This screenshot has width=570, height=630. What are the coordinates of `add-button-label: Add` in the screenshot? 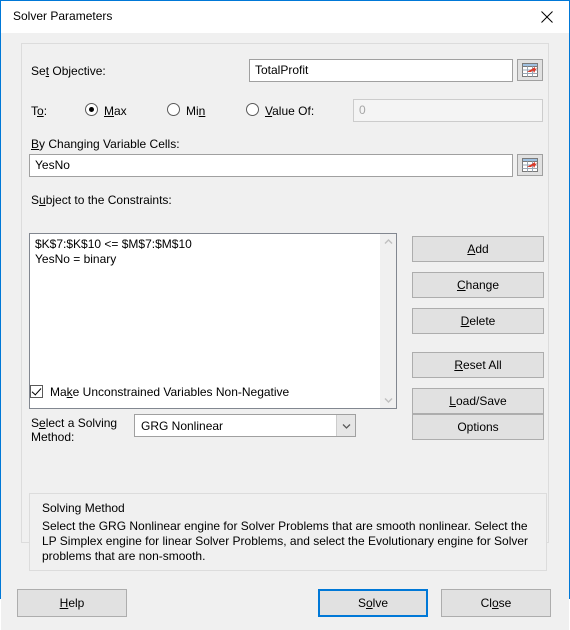 It's located at (478, 249).